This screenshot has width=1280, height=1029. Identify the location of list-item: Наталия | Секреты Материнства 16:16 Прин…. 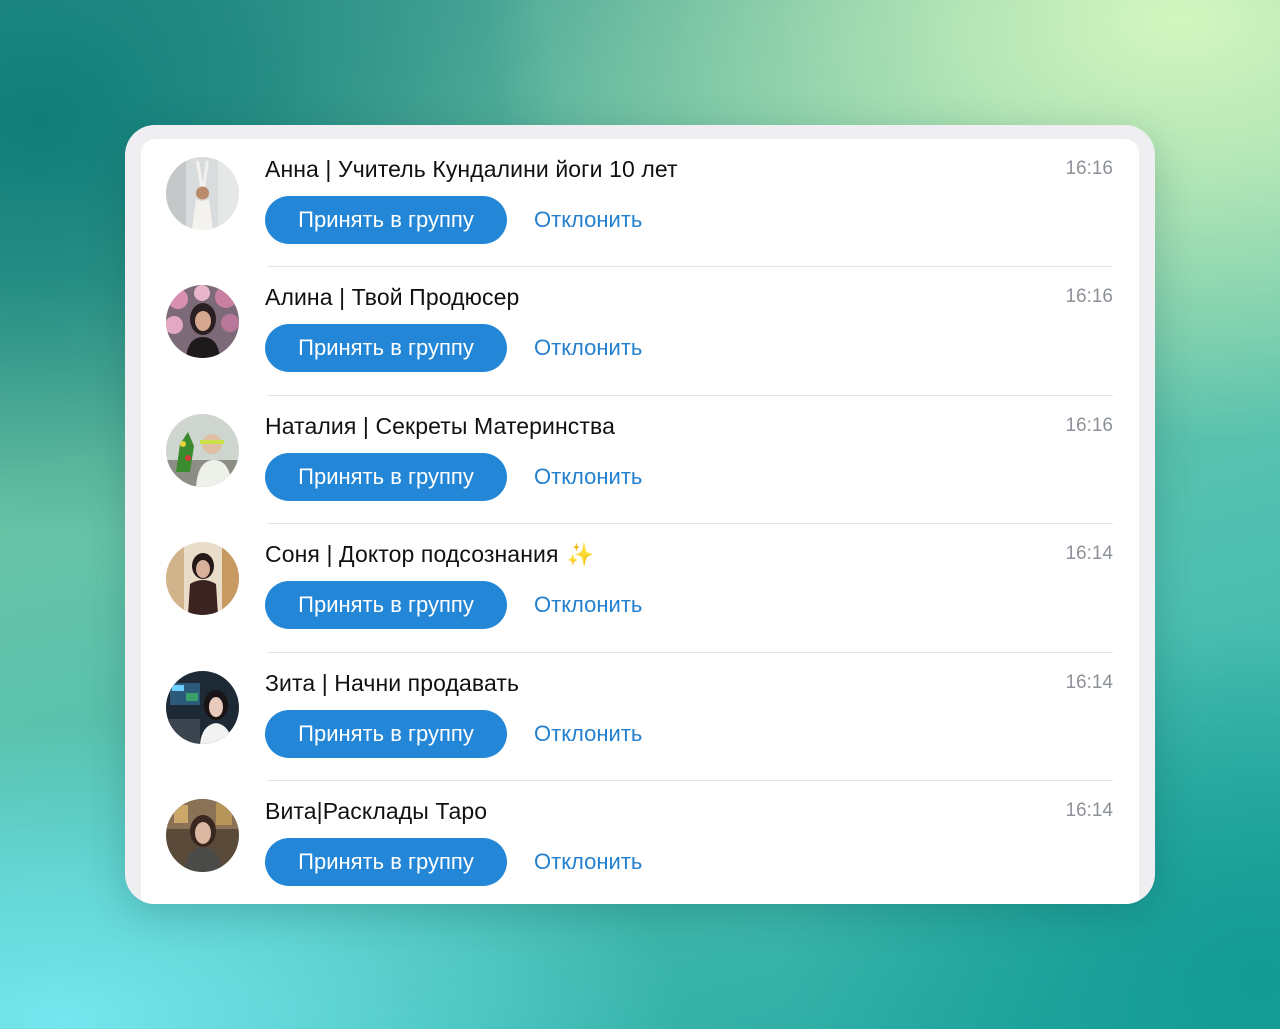
(640, 460).